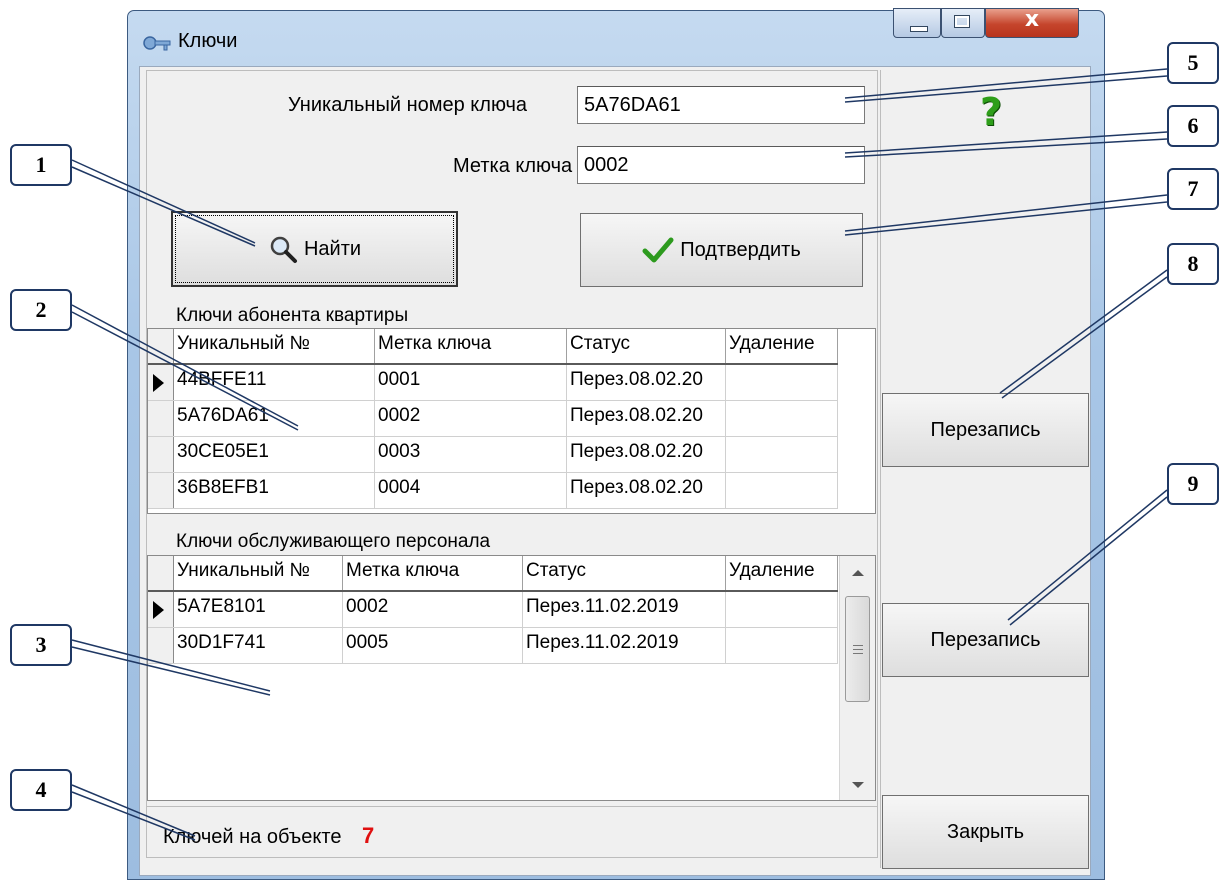 The height and width of the screenshot is (882, 1222). Describe the element at coordinates (1193, 189) in the screenshot. I see `callout-7: 7` at that location.